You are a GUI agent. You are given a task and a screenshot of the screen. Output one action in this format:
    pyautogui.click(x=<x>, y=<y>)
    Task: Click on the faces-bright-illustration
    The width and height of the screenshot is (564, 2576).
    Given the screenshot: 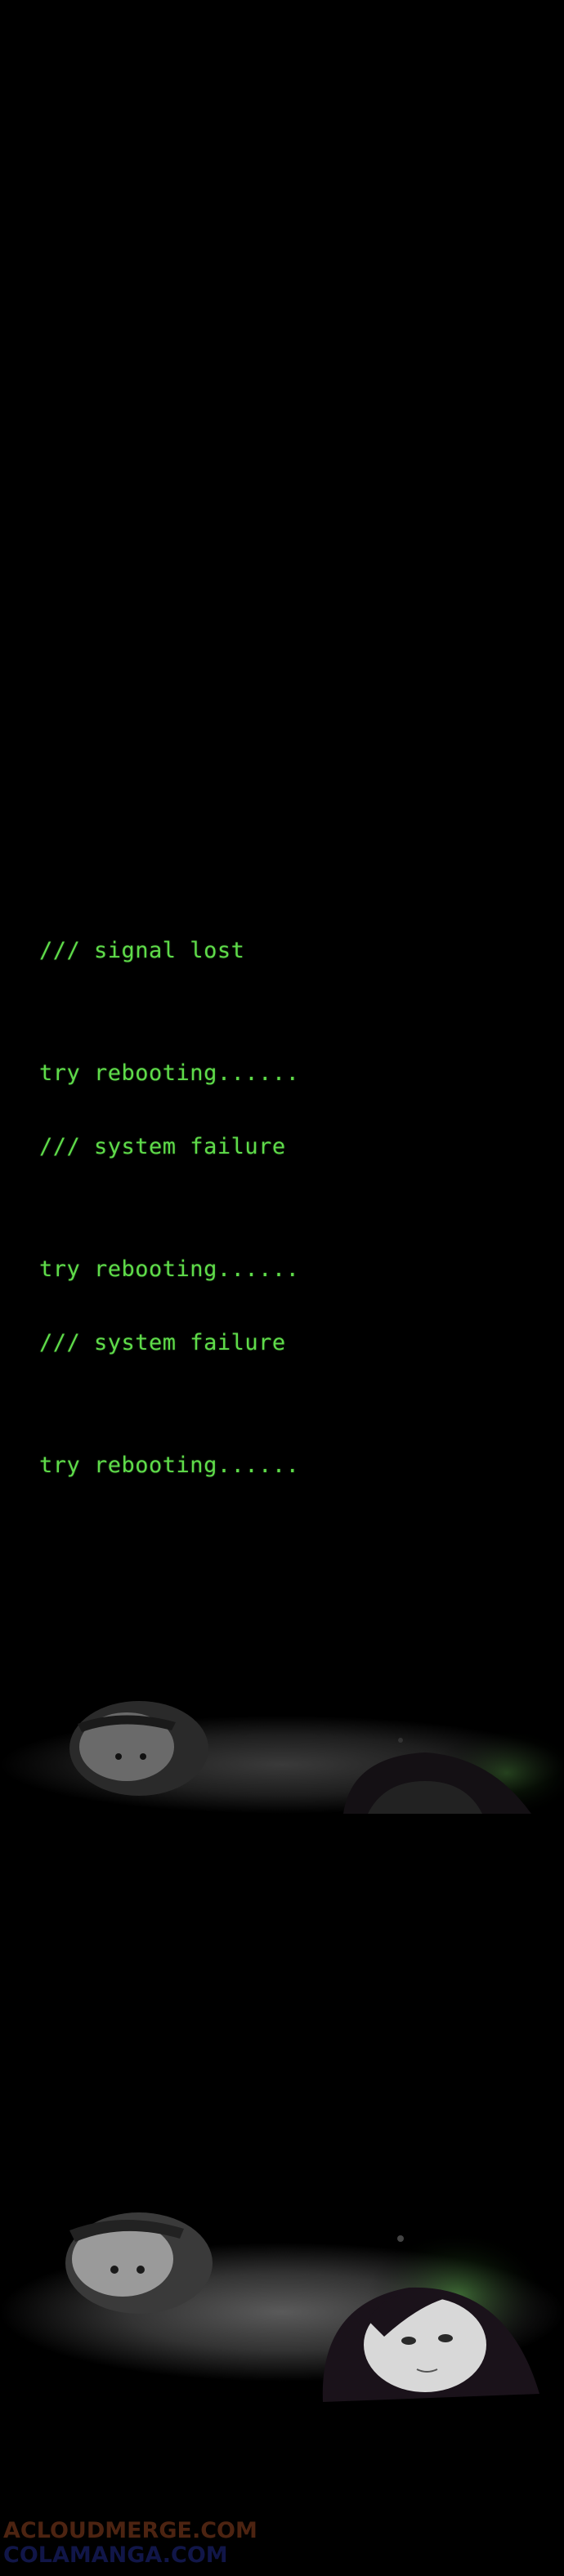 What is the action you would take?
    pyautogui.click(x=282, y=2312)
    